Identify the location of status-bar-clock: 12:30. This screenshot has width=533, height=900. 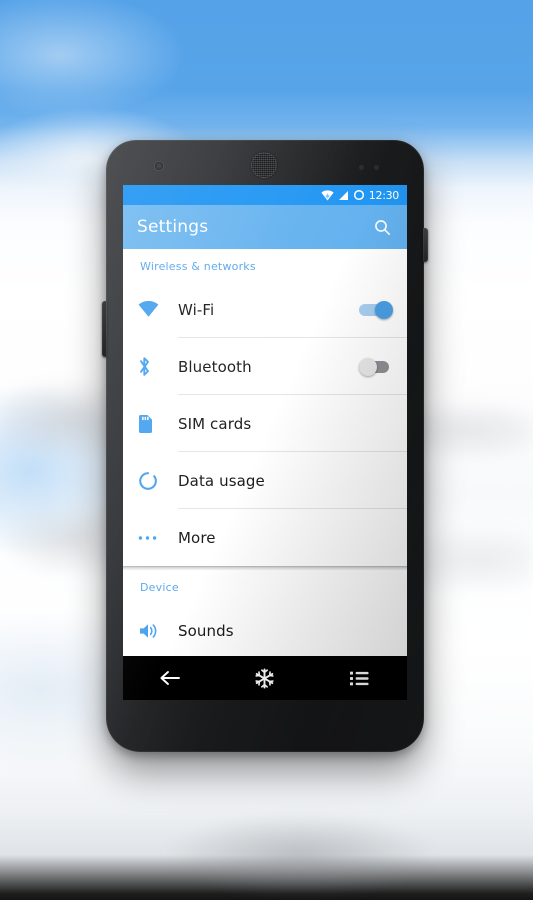
(384, 195).